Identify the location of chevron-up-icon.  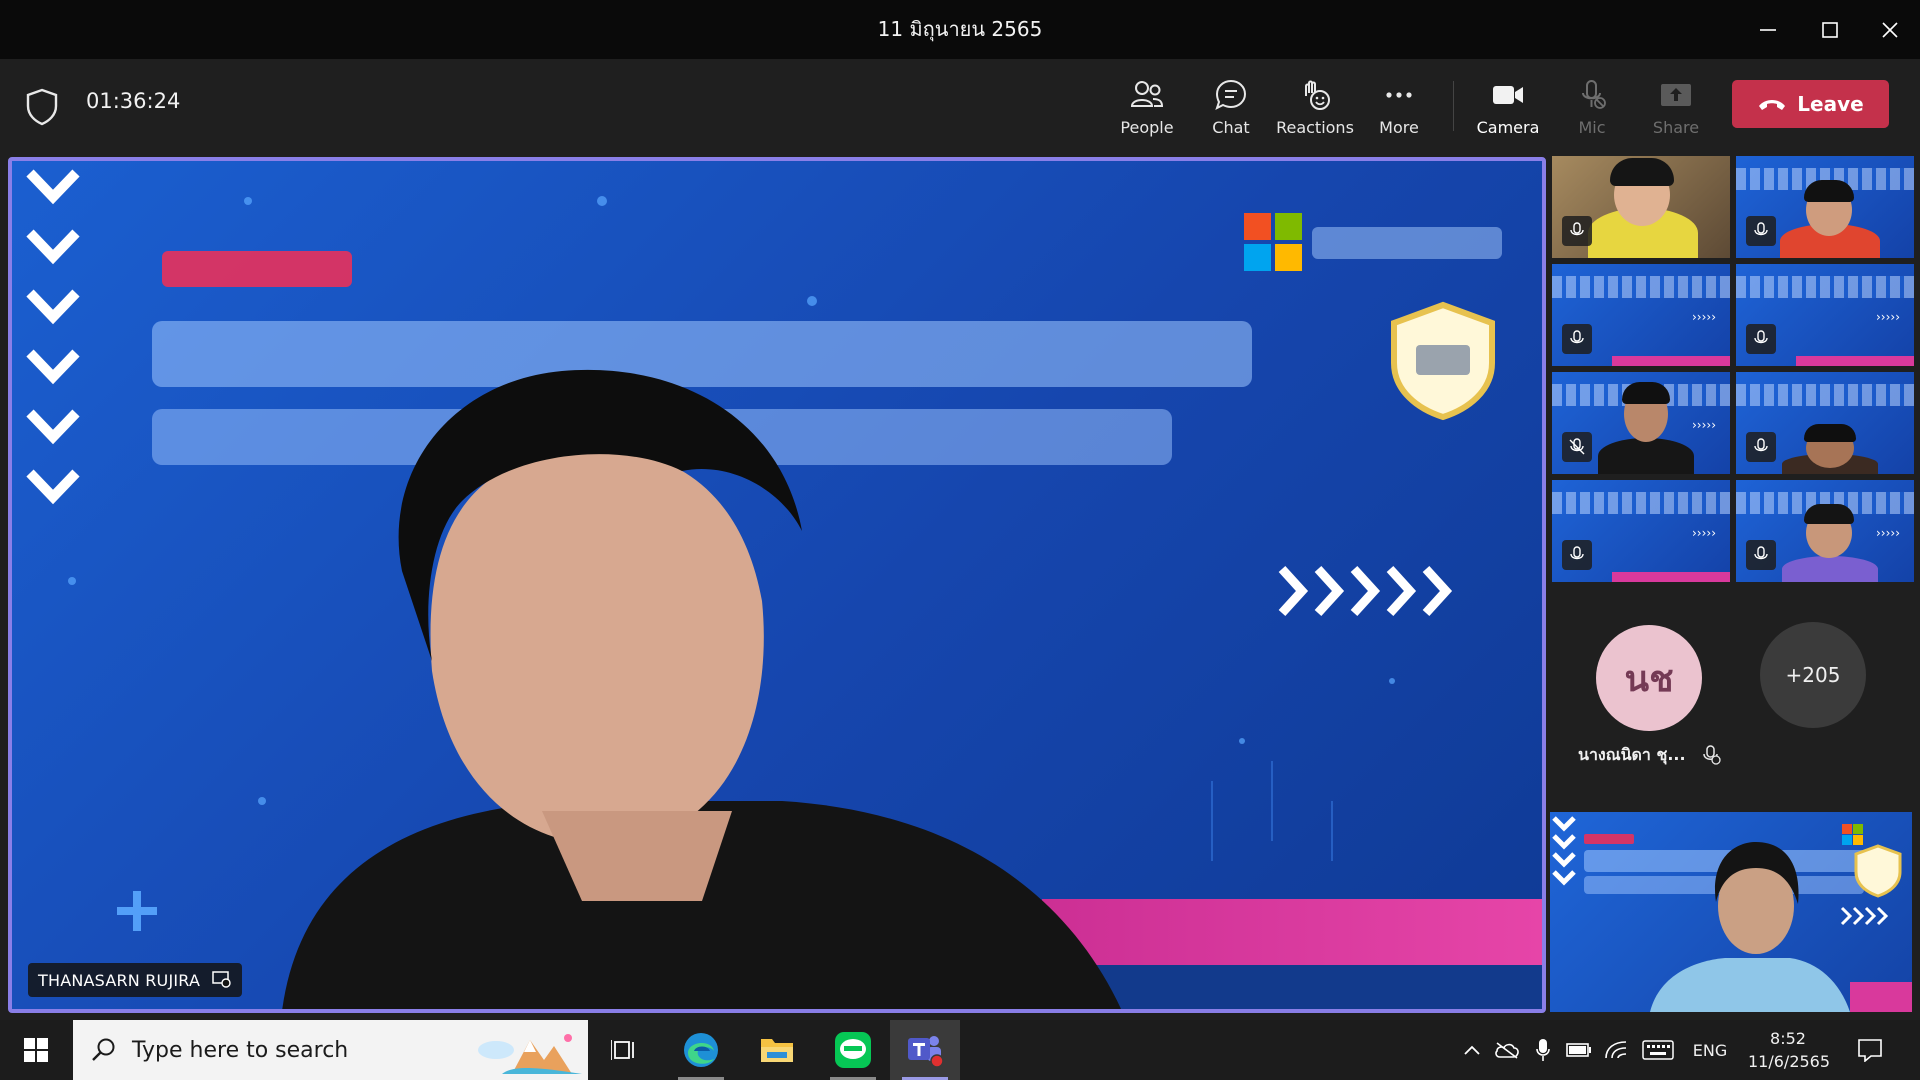
(1472, 1050).